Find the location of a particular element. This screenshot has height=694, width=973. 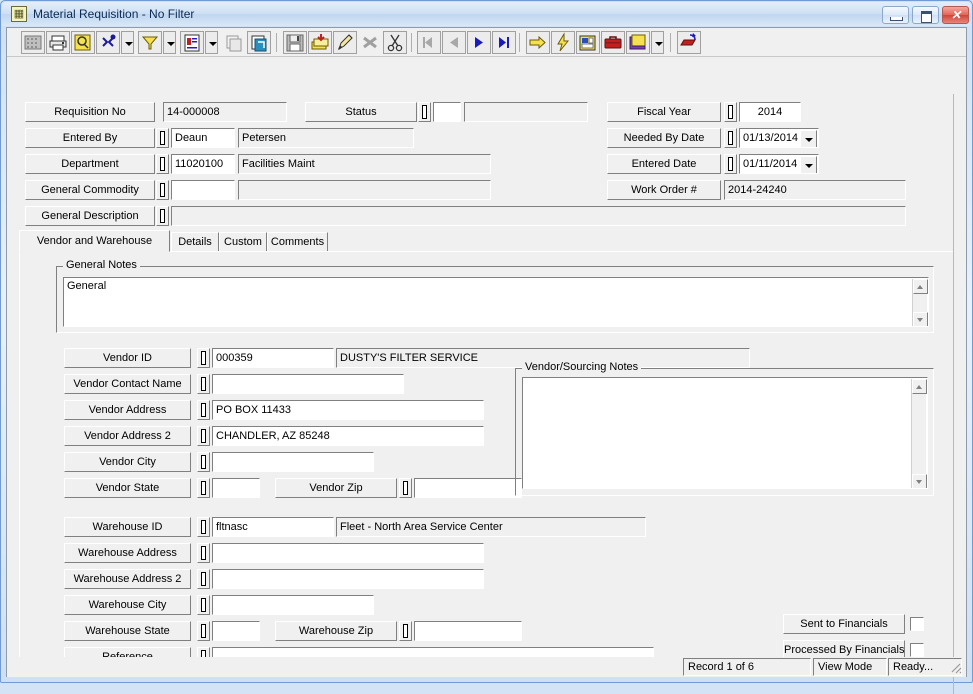

toolbar is located at coordinates (486, 42).